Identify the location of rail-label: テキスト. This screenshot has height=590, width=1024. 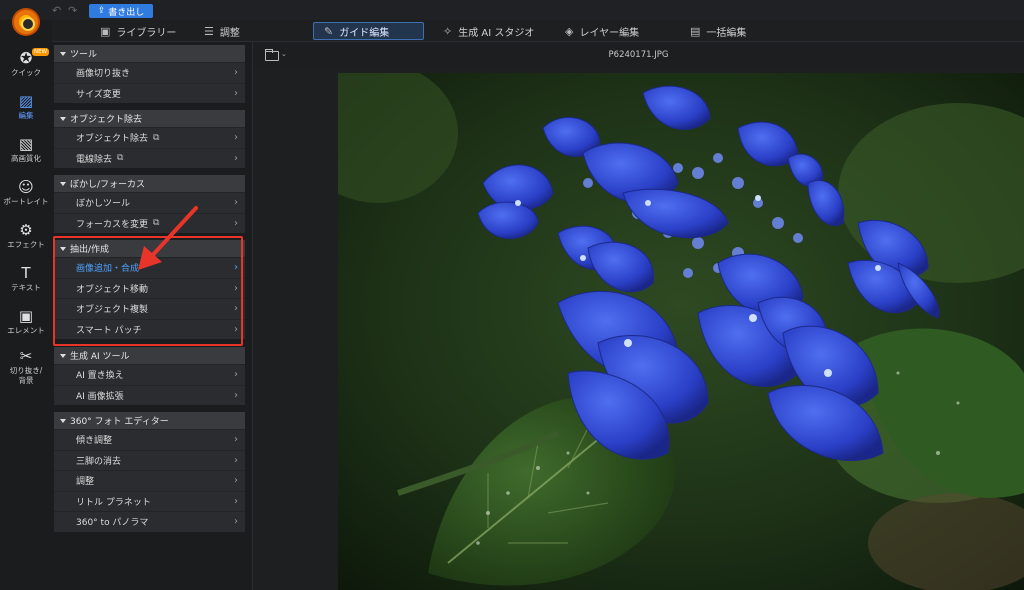
(26, 287).